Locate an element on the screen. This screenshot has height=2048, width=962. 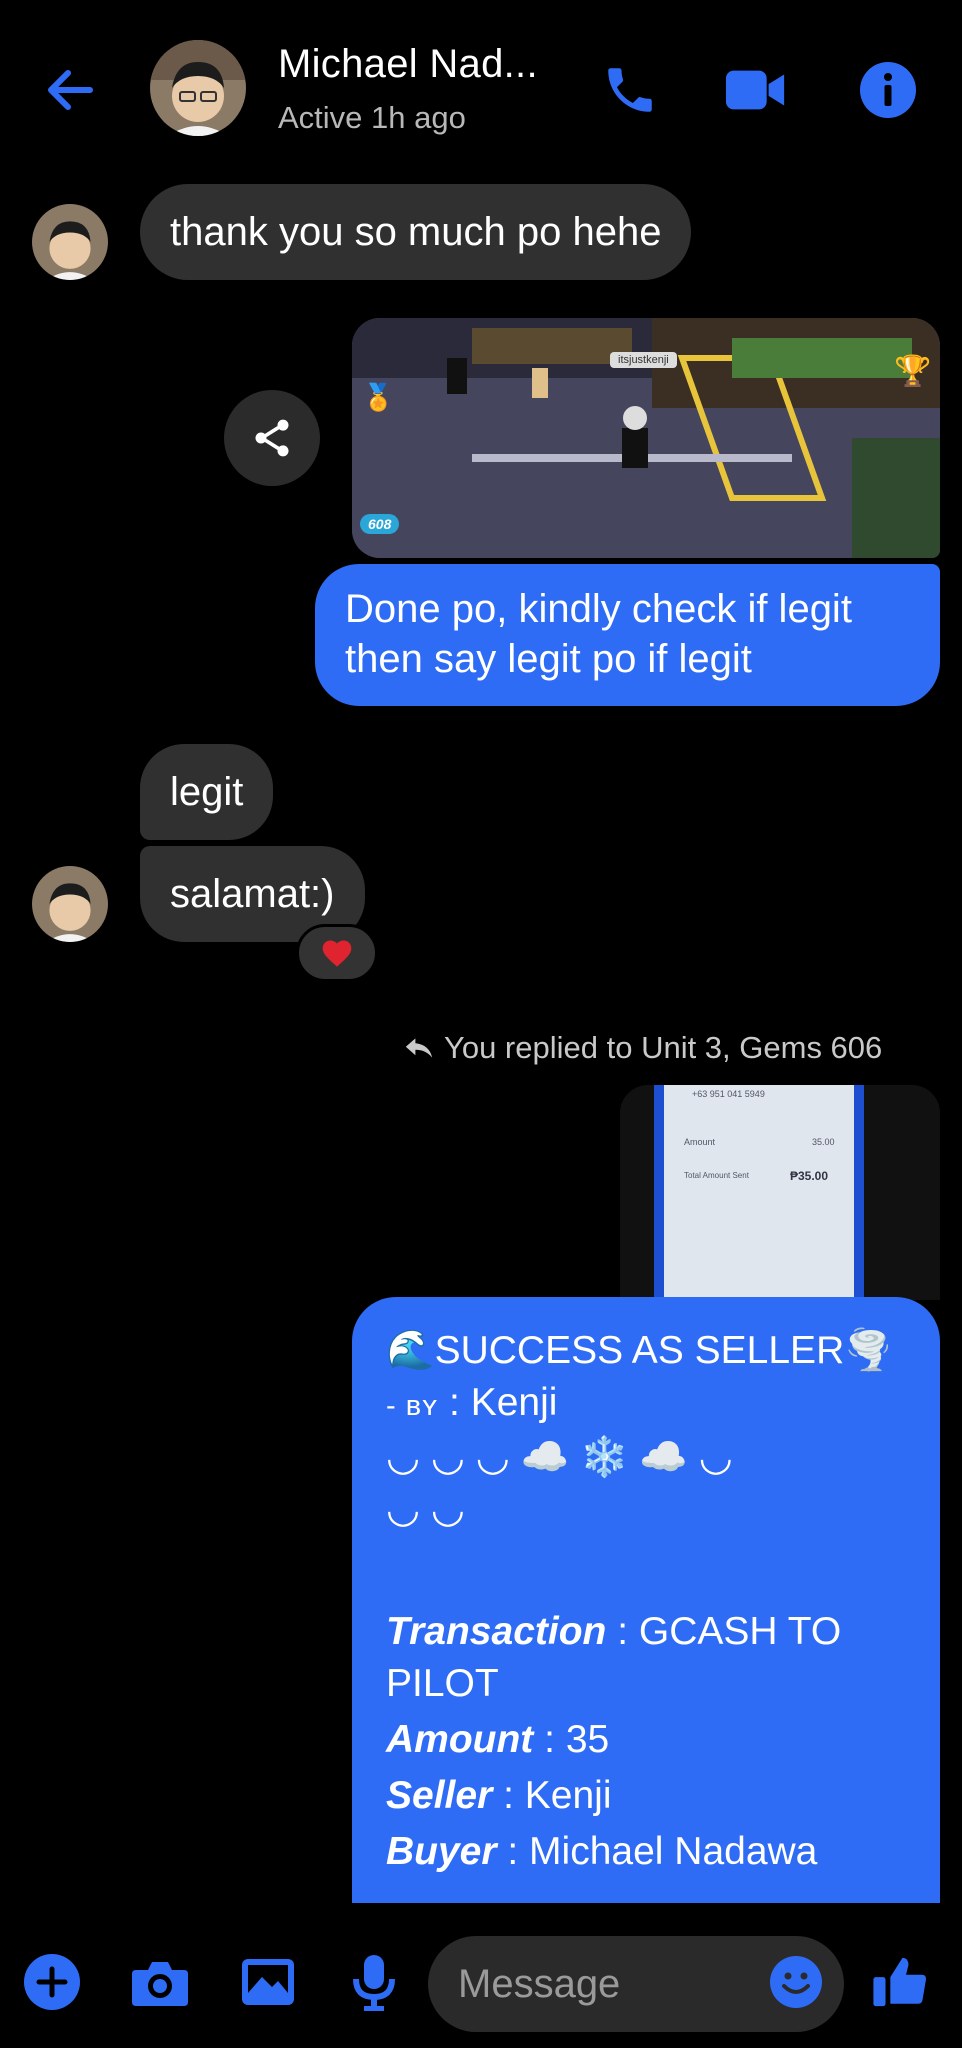
amount-label: Amount is located at coordinates (460, 1739).